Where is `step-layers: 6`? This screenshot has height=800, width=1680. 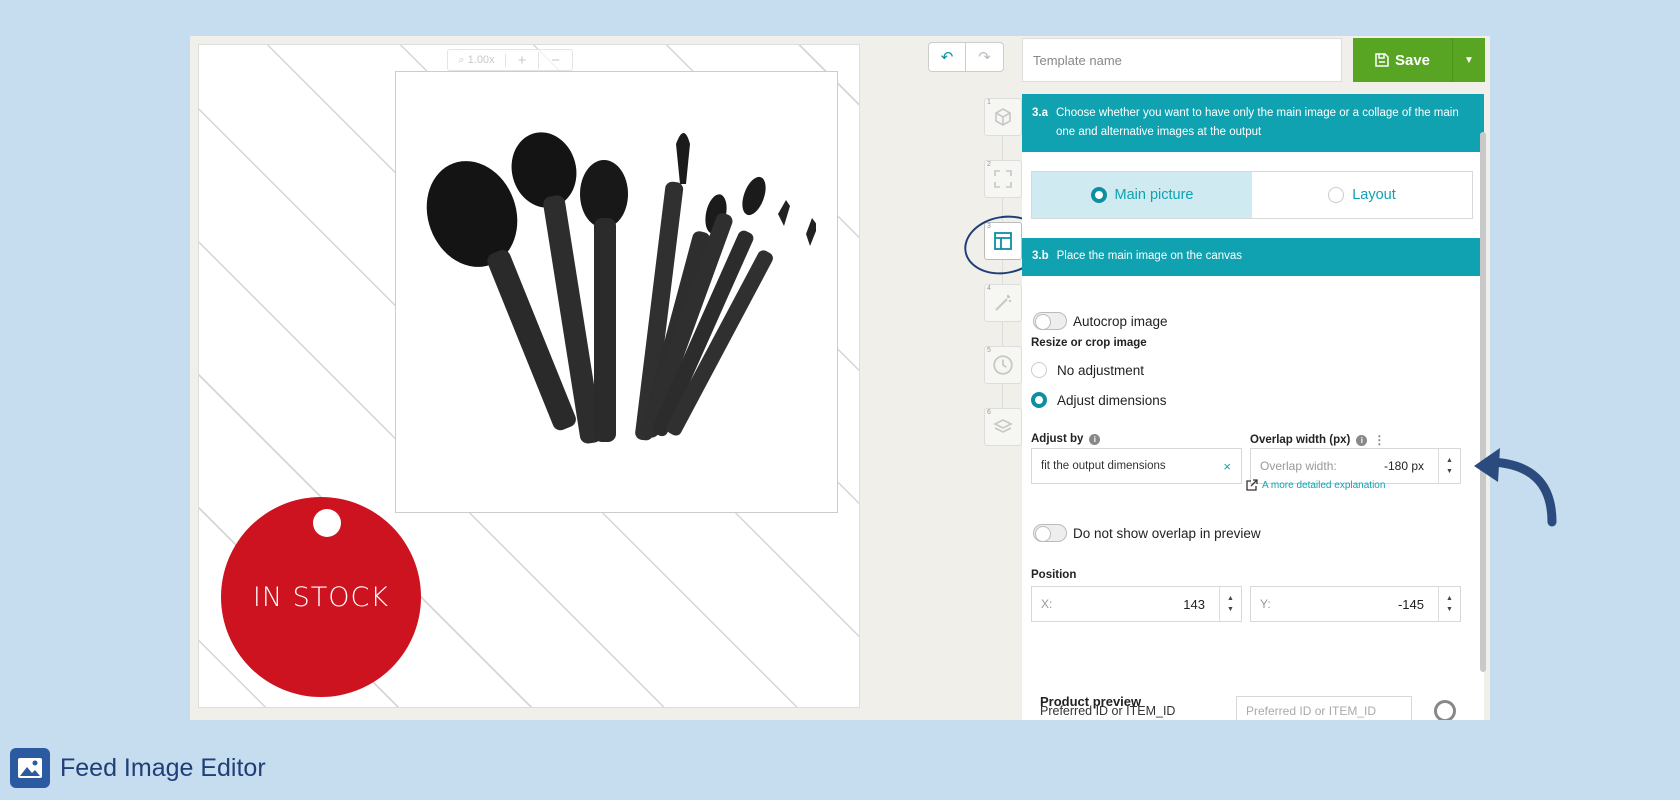 step-layers: 6 is located at coordinates (1003, 427).